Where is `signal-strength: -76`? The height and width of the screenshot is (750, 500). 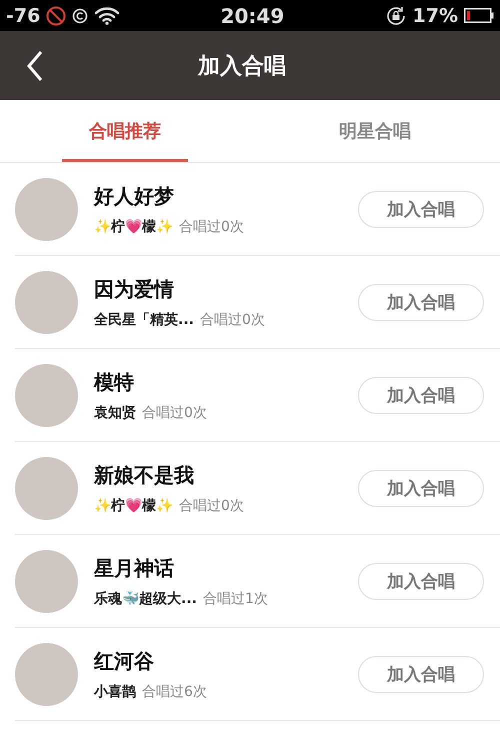
signal-strength: -76 is located at coordinates (23, 15).